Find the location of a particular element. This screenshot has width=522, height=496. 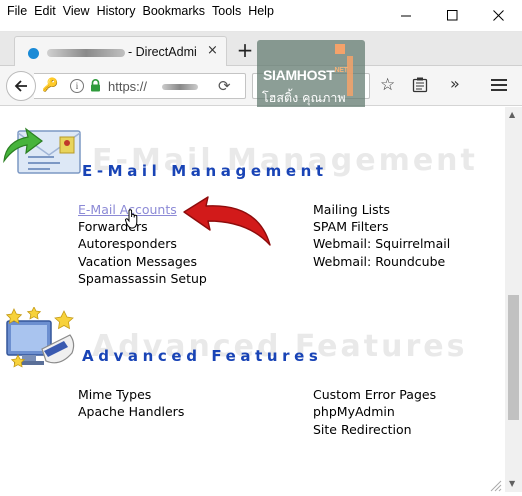

minimize-icon is located at coordinates (405, 15).